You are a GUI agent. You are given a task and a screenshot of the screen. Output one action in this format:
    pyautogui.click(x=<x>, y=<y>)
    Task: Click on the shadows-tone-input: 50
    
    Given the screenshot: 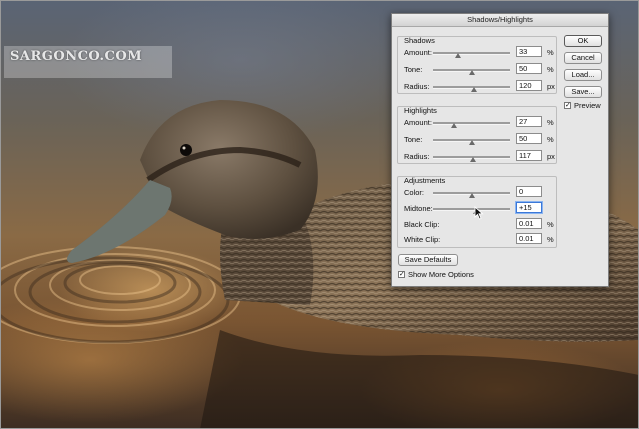 What is the action you would take?
    pyautogui.click(x=529, y=68)
    